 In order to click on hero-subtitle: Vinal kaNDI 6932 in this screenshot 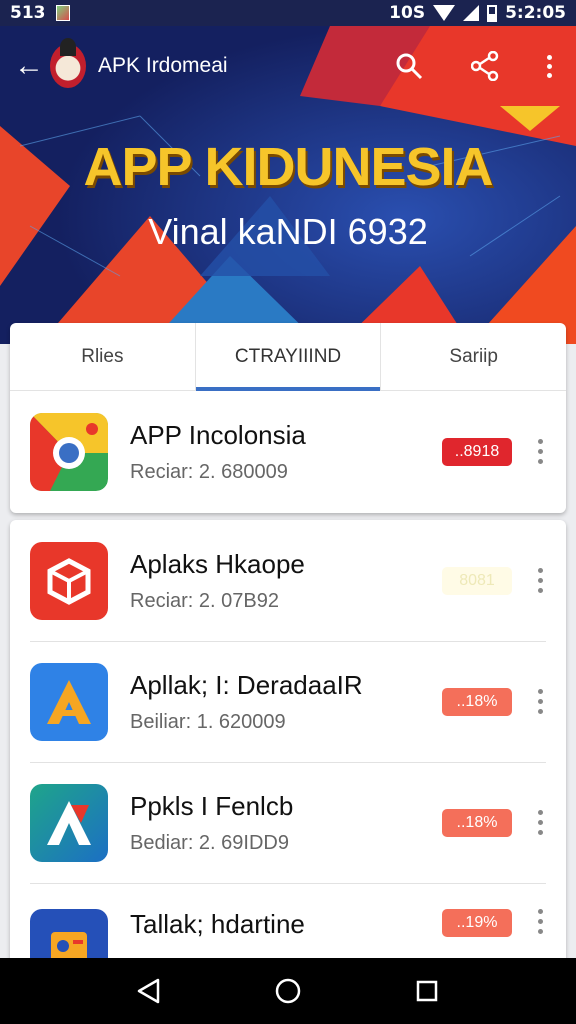, I will do `click(288, 231)`.